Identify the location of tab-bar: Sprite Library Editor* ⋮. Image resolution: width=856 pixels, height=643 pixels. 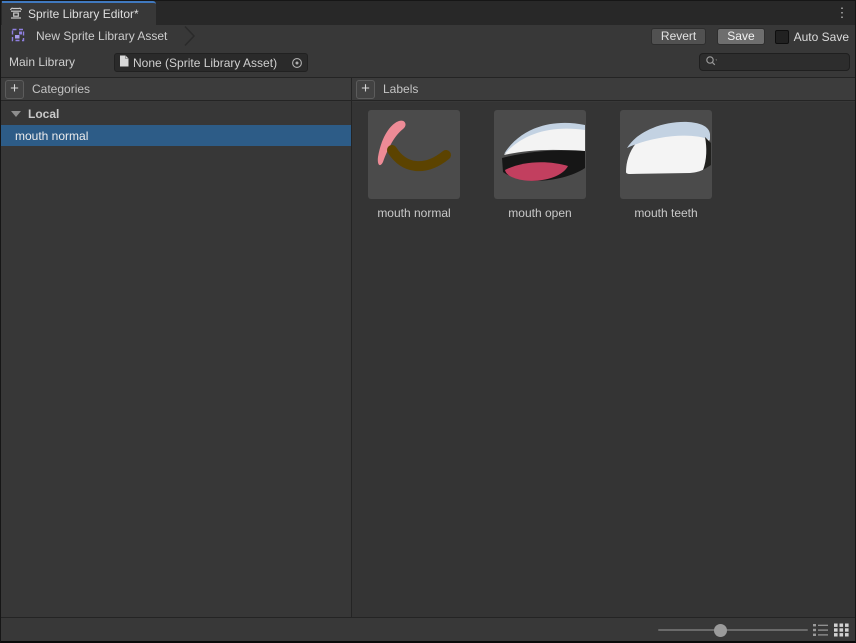
(428, 13).